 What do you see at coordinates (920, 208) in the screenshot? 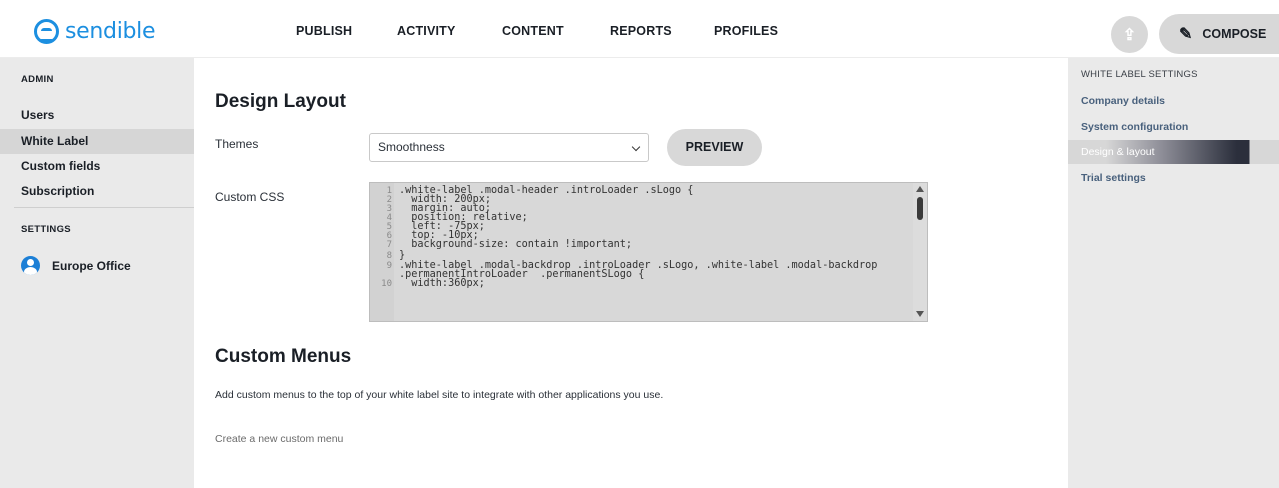
I see `scroll-thumb` at bounding box center [920, 208].